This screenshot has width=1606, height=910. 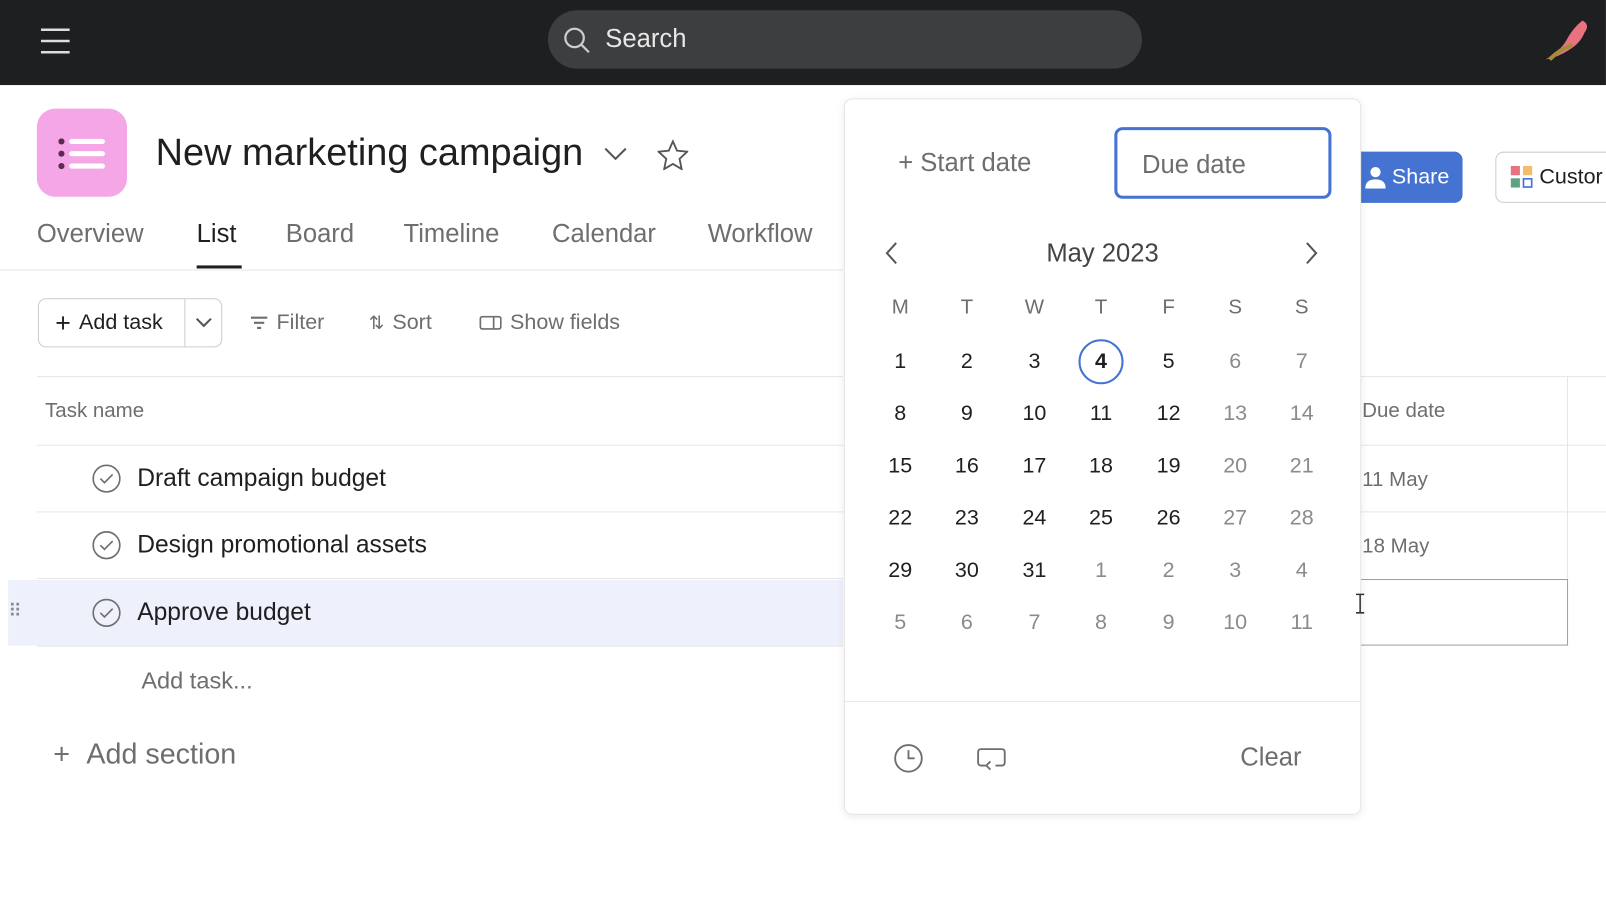 What do you see at coordinates (673, 155) in the screenshot?
I see `star-icon` at bounding box center [673, 155].